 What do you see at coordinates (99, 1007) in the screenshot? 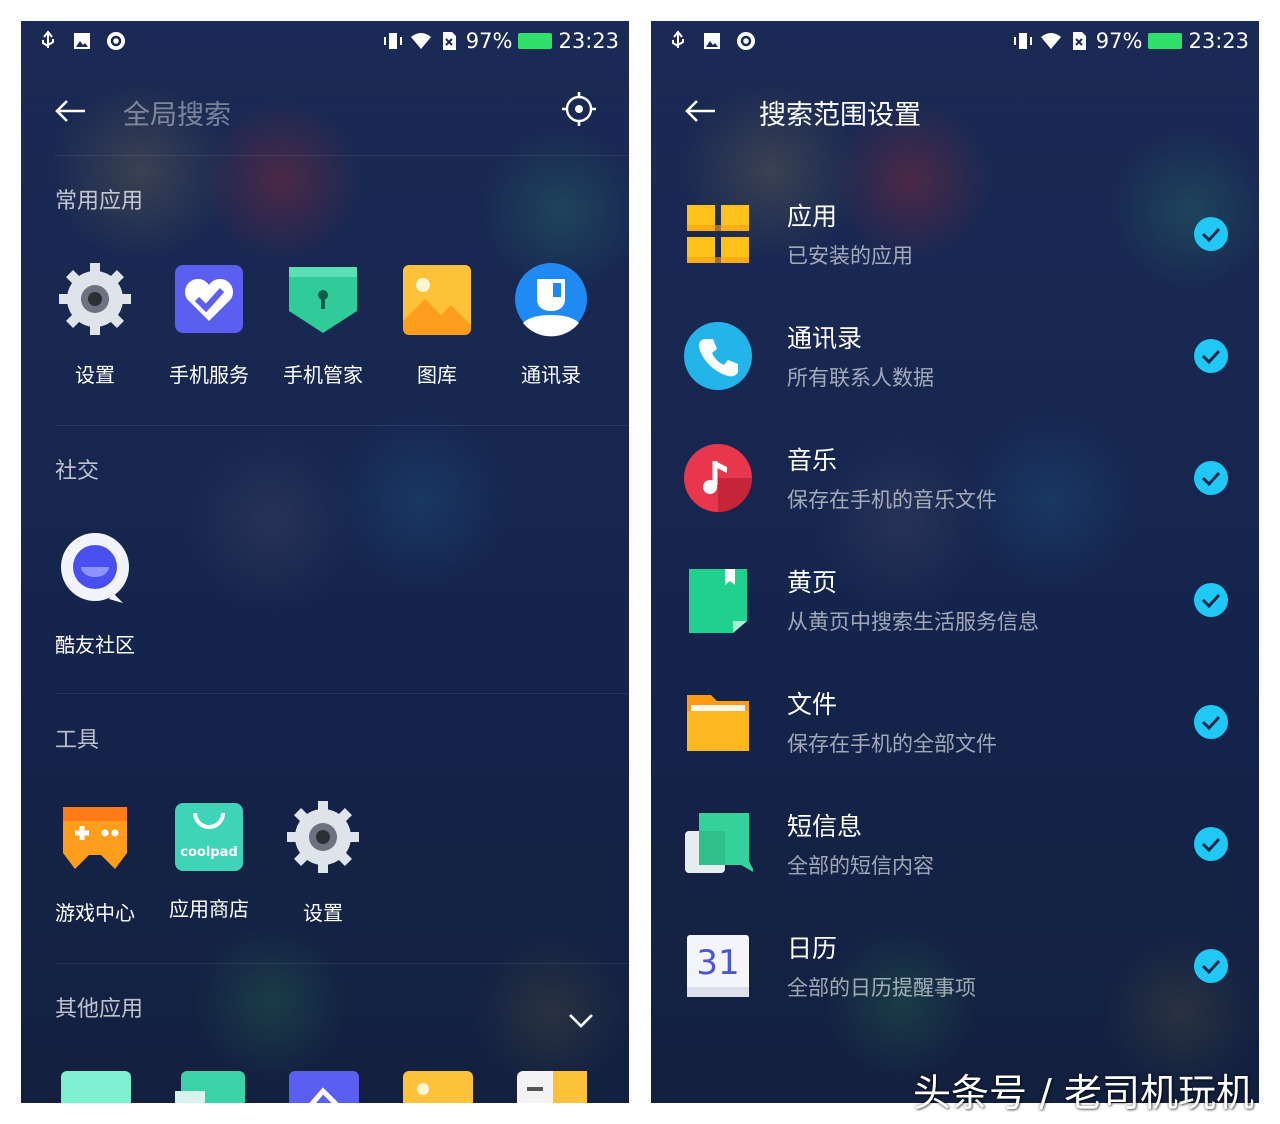
I see `section-title-other: 其他应用` at bounding box center [99, 1007].